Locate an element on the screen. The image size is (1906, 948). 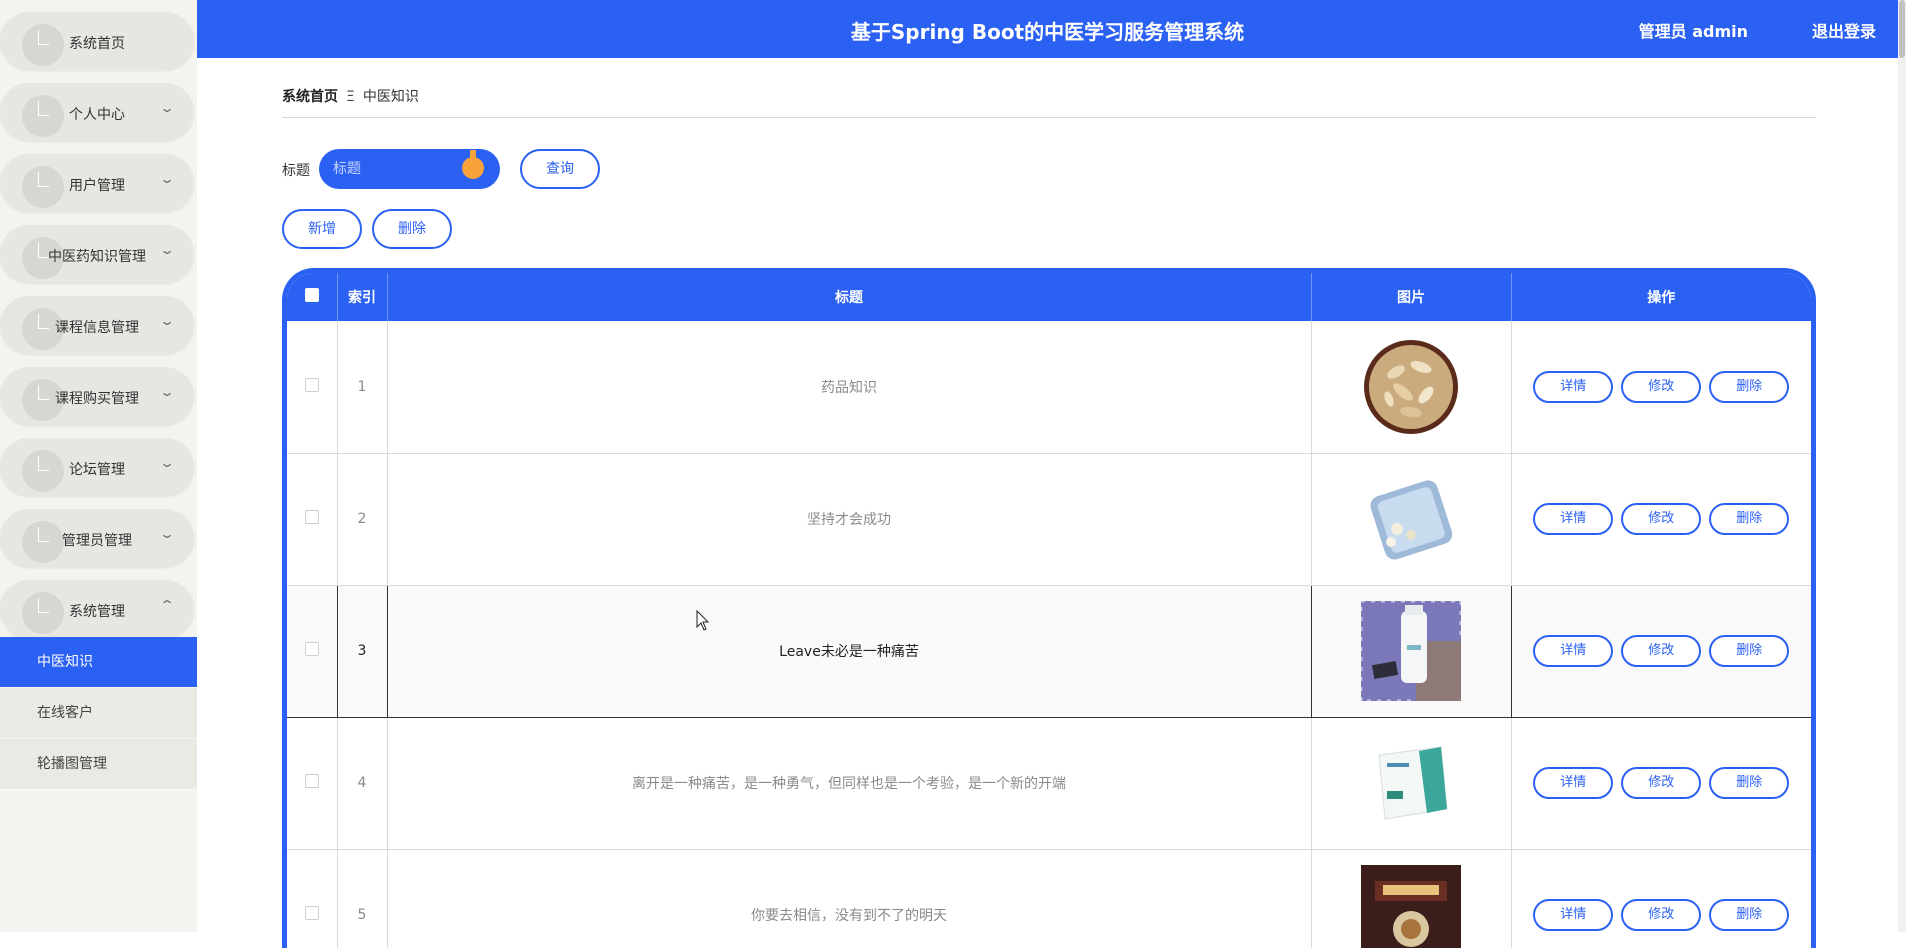
medicine-bottle-on-cloth-image is located at coordinates (1411, 651).